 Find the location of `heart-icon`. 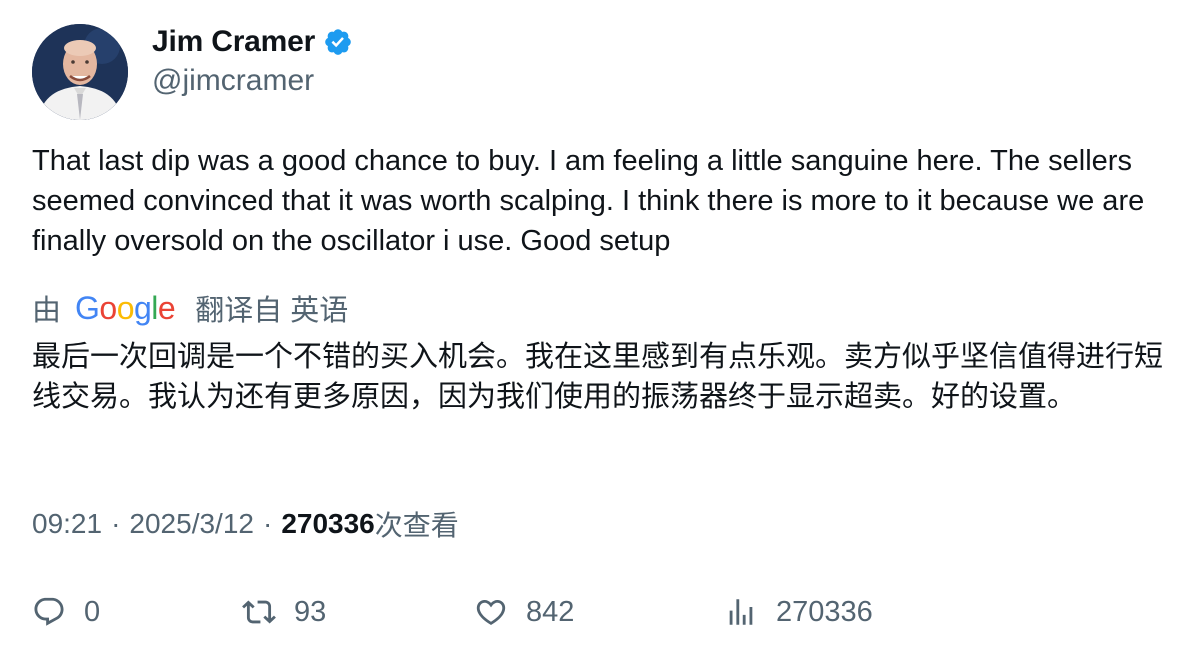

heart-icon is located at coordinates (491, 612).